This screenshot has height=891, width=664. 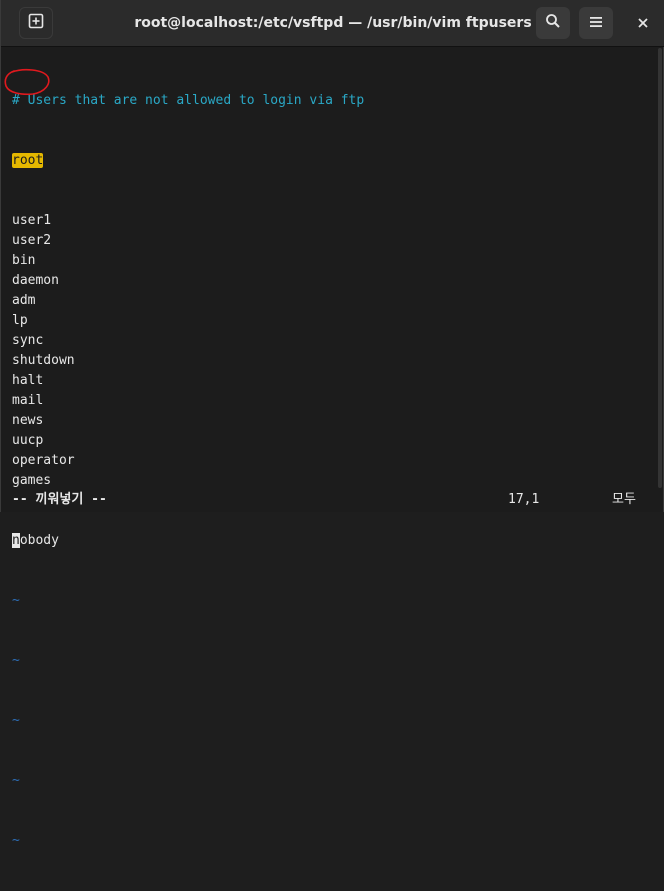 What do you see at coordinates (624, 499) in the screenshot?
I see `scroll-position: 모두` at bounding box center [624, 499].